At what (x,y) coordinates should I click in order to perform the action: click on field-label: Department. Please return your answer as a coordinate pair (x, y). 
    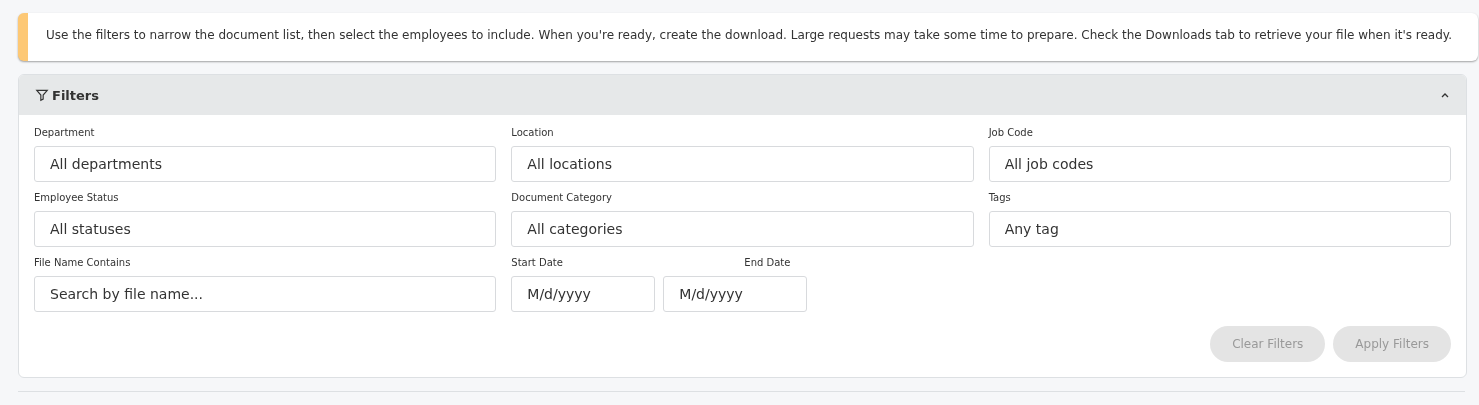
    Looking at the image, I should click on (65, 133).